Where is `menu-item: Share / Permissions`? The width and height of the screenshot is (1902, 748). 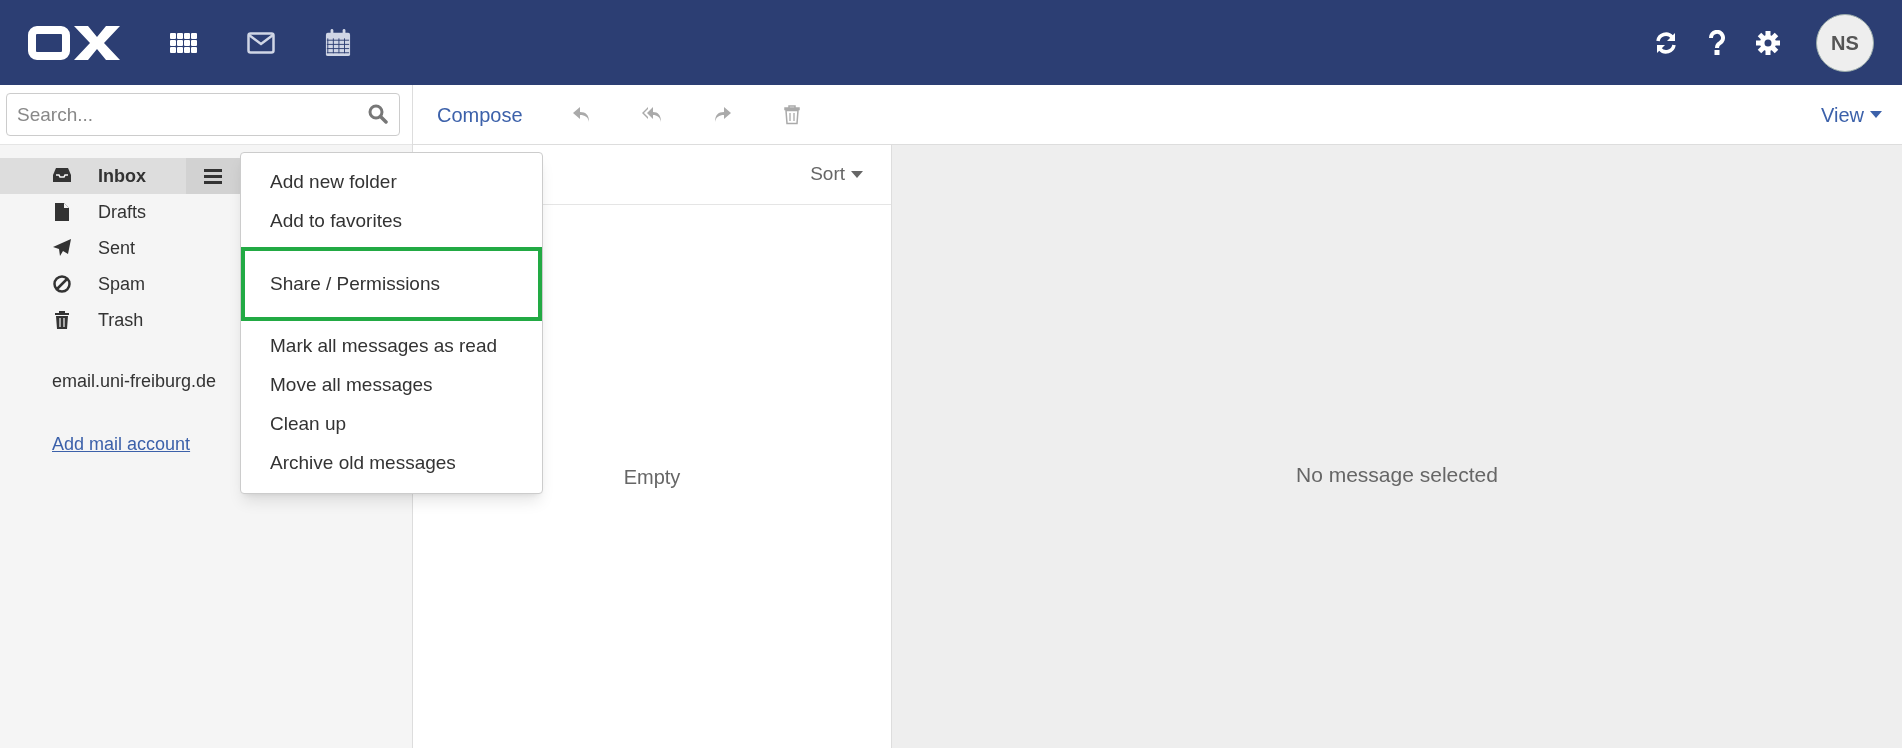 menu-item: Share / Permissions is located at coordinates (391, 284).